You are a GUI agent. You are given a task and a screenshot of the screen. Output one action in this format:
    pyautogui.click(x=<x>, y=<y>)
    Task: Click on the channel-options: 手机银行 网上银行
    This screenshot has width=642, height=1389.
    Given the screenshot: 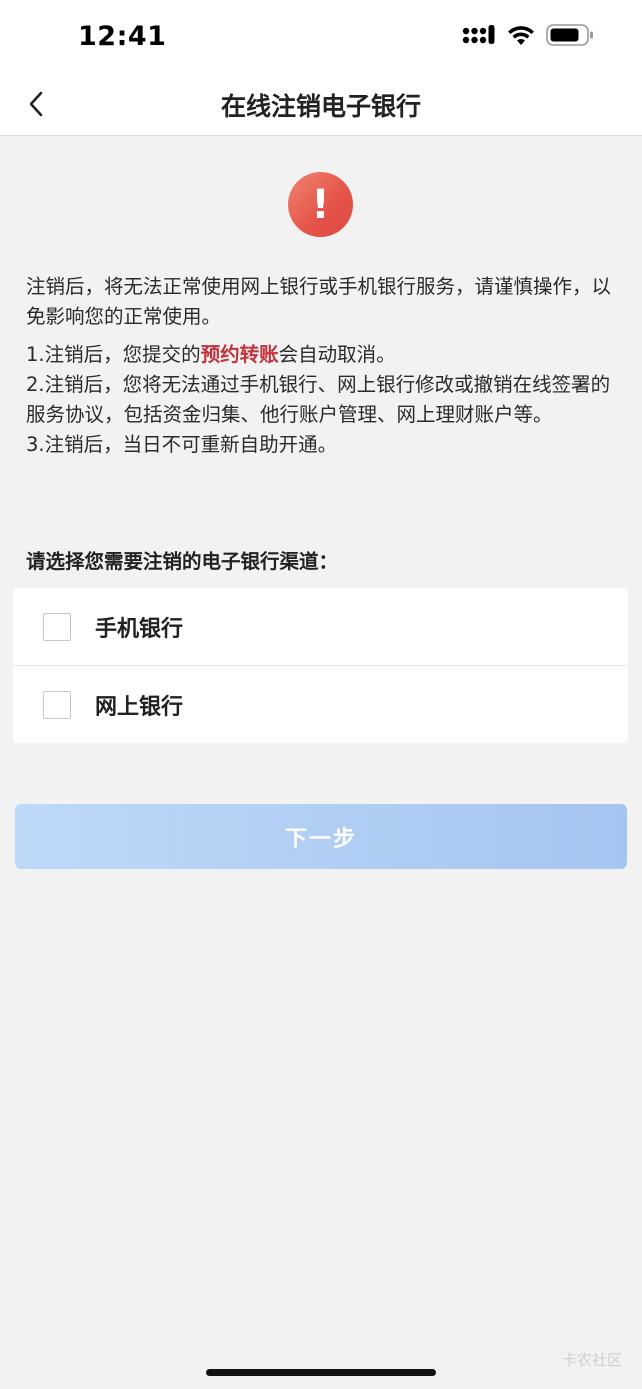 What is the action you would take?
    pyautogui.click(x=320, y=665)
    